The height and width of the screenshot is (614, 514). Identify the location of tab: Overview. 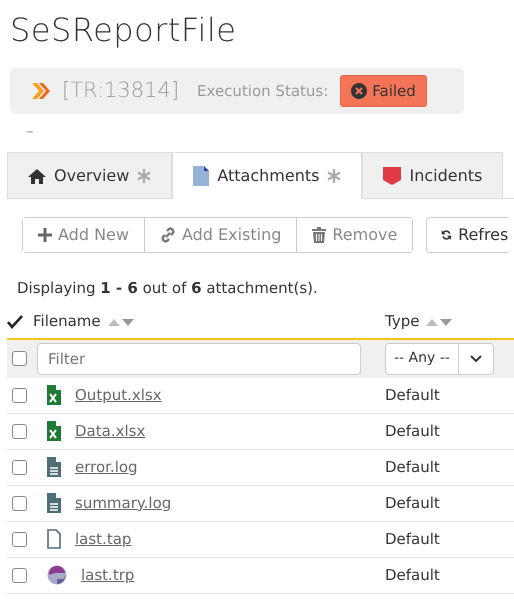
(89, 175).